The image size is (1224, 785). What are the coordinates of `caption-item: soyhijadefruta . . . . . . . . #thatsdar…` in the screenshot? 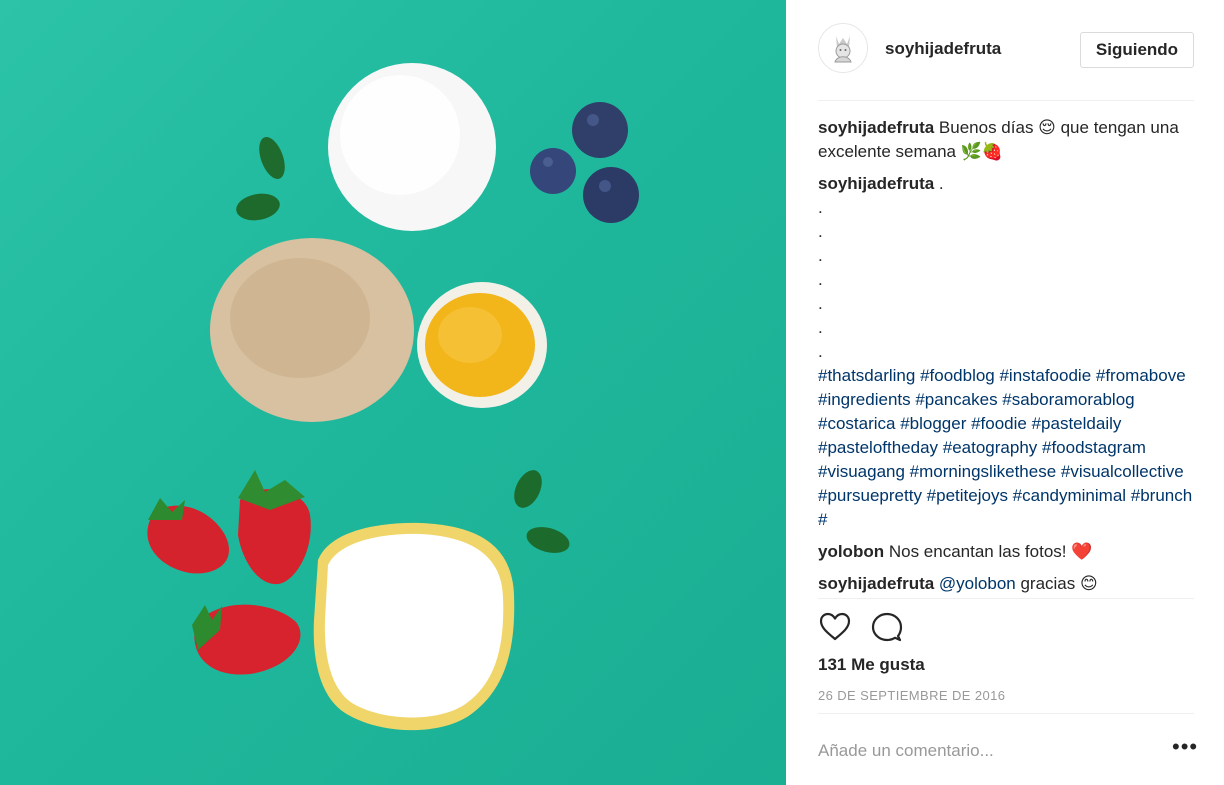 It's located at (1006, 352).